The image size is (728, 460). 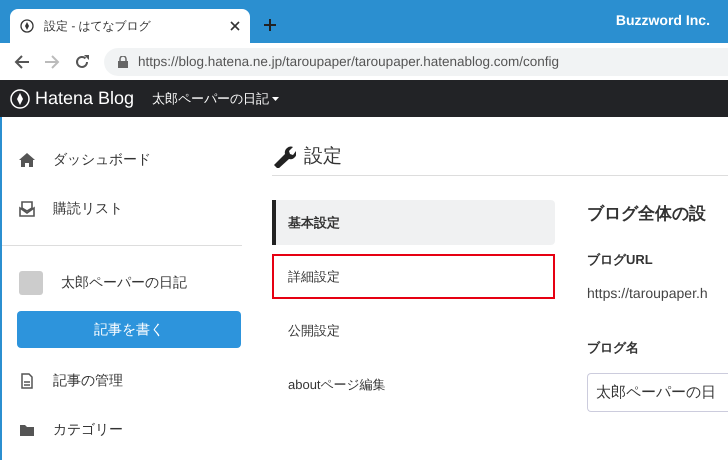 What do you see at coordinates (22, 62) in the screenshot?
I see `back-arrow-icon` at bounding box center [22, 62].